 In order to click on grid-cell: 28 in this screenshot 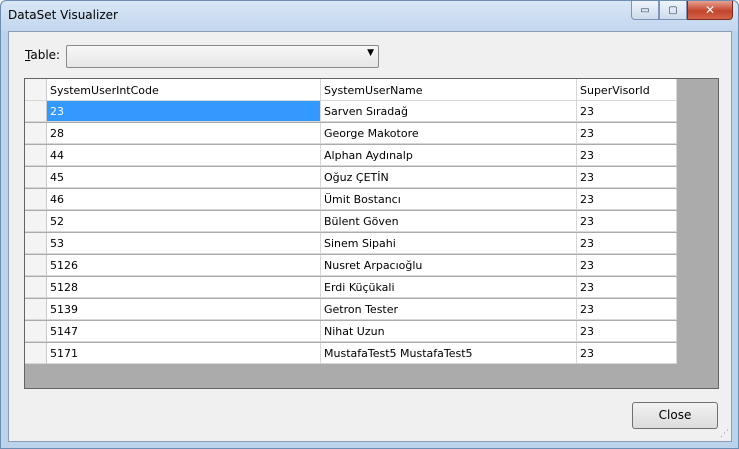, I will do `click(184, 133)`.